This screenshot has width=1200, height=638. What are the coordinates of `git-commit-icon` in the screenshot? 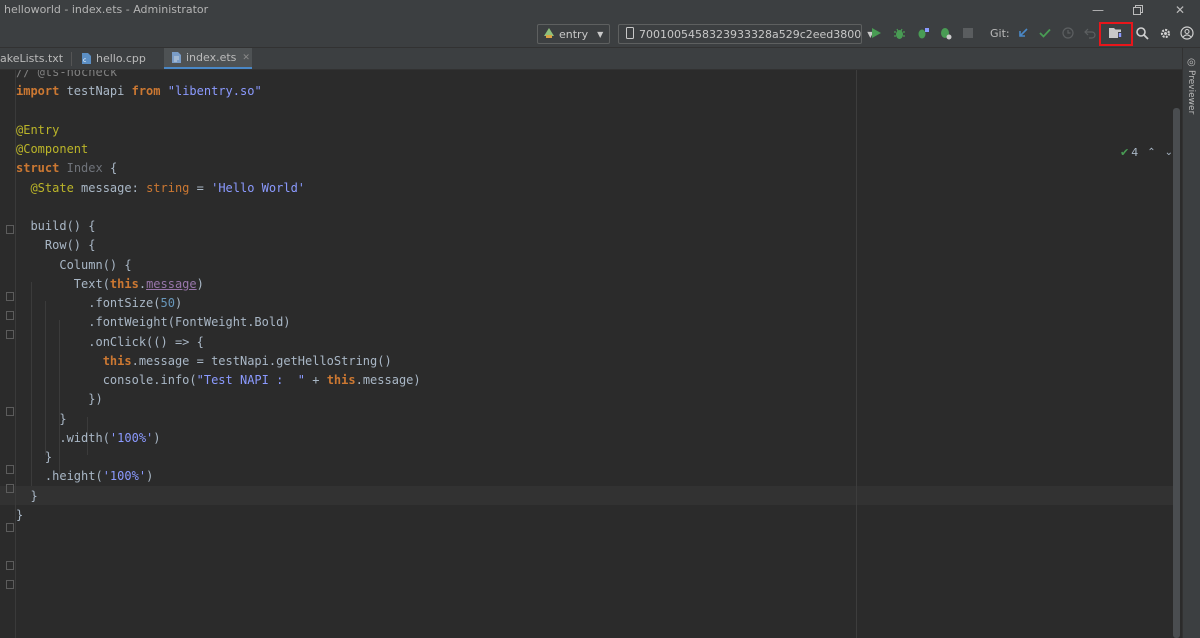 It's located at (1045, 33).